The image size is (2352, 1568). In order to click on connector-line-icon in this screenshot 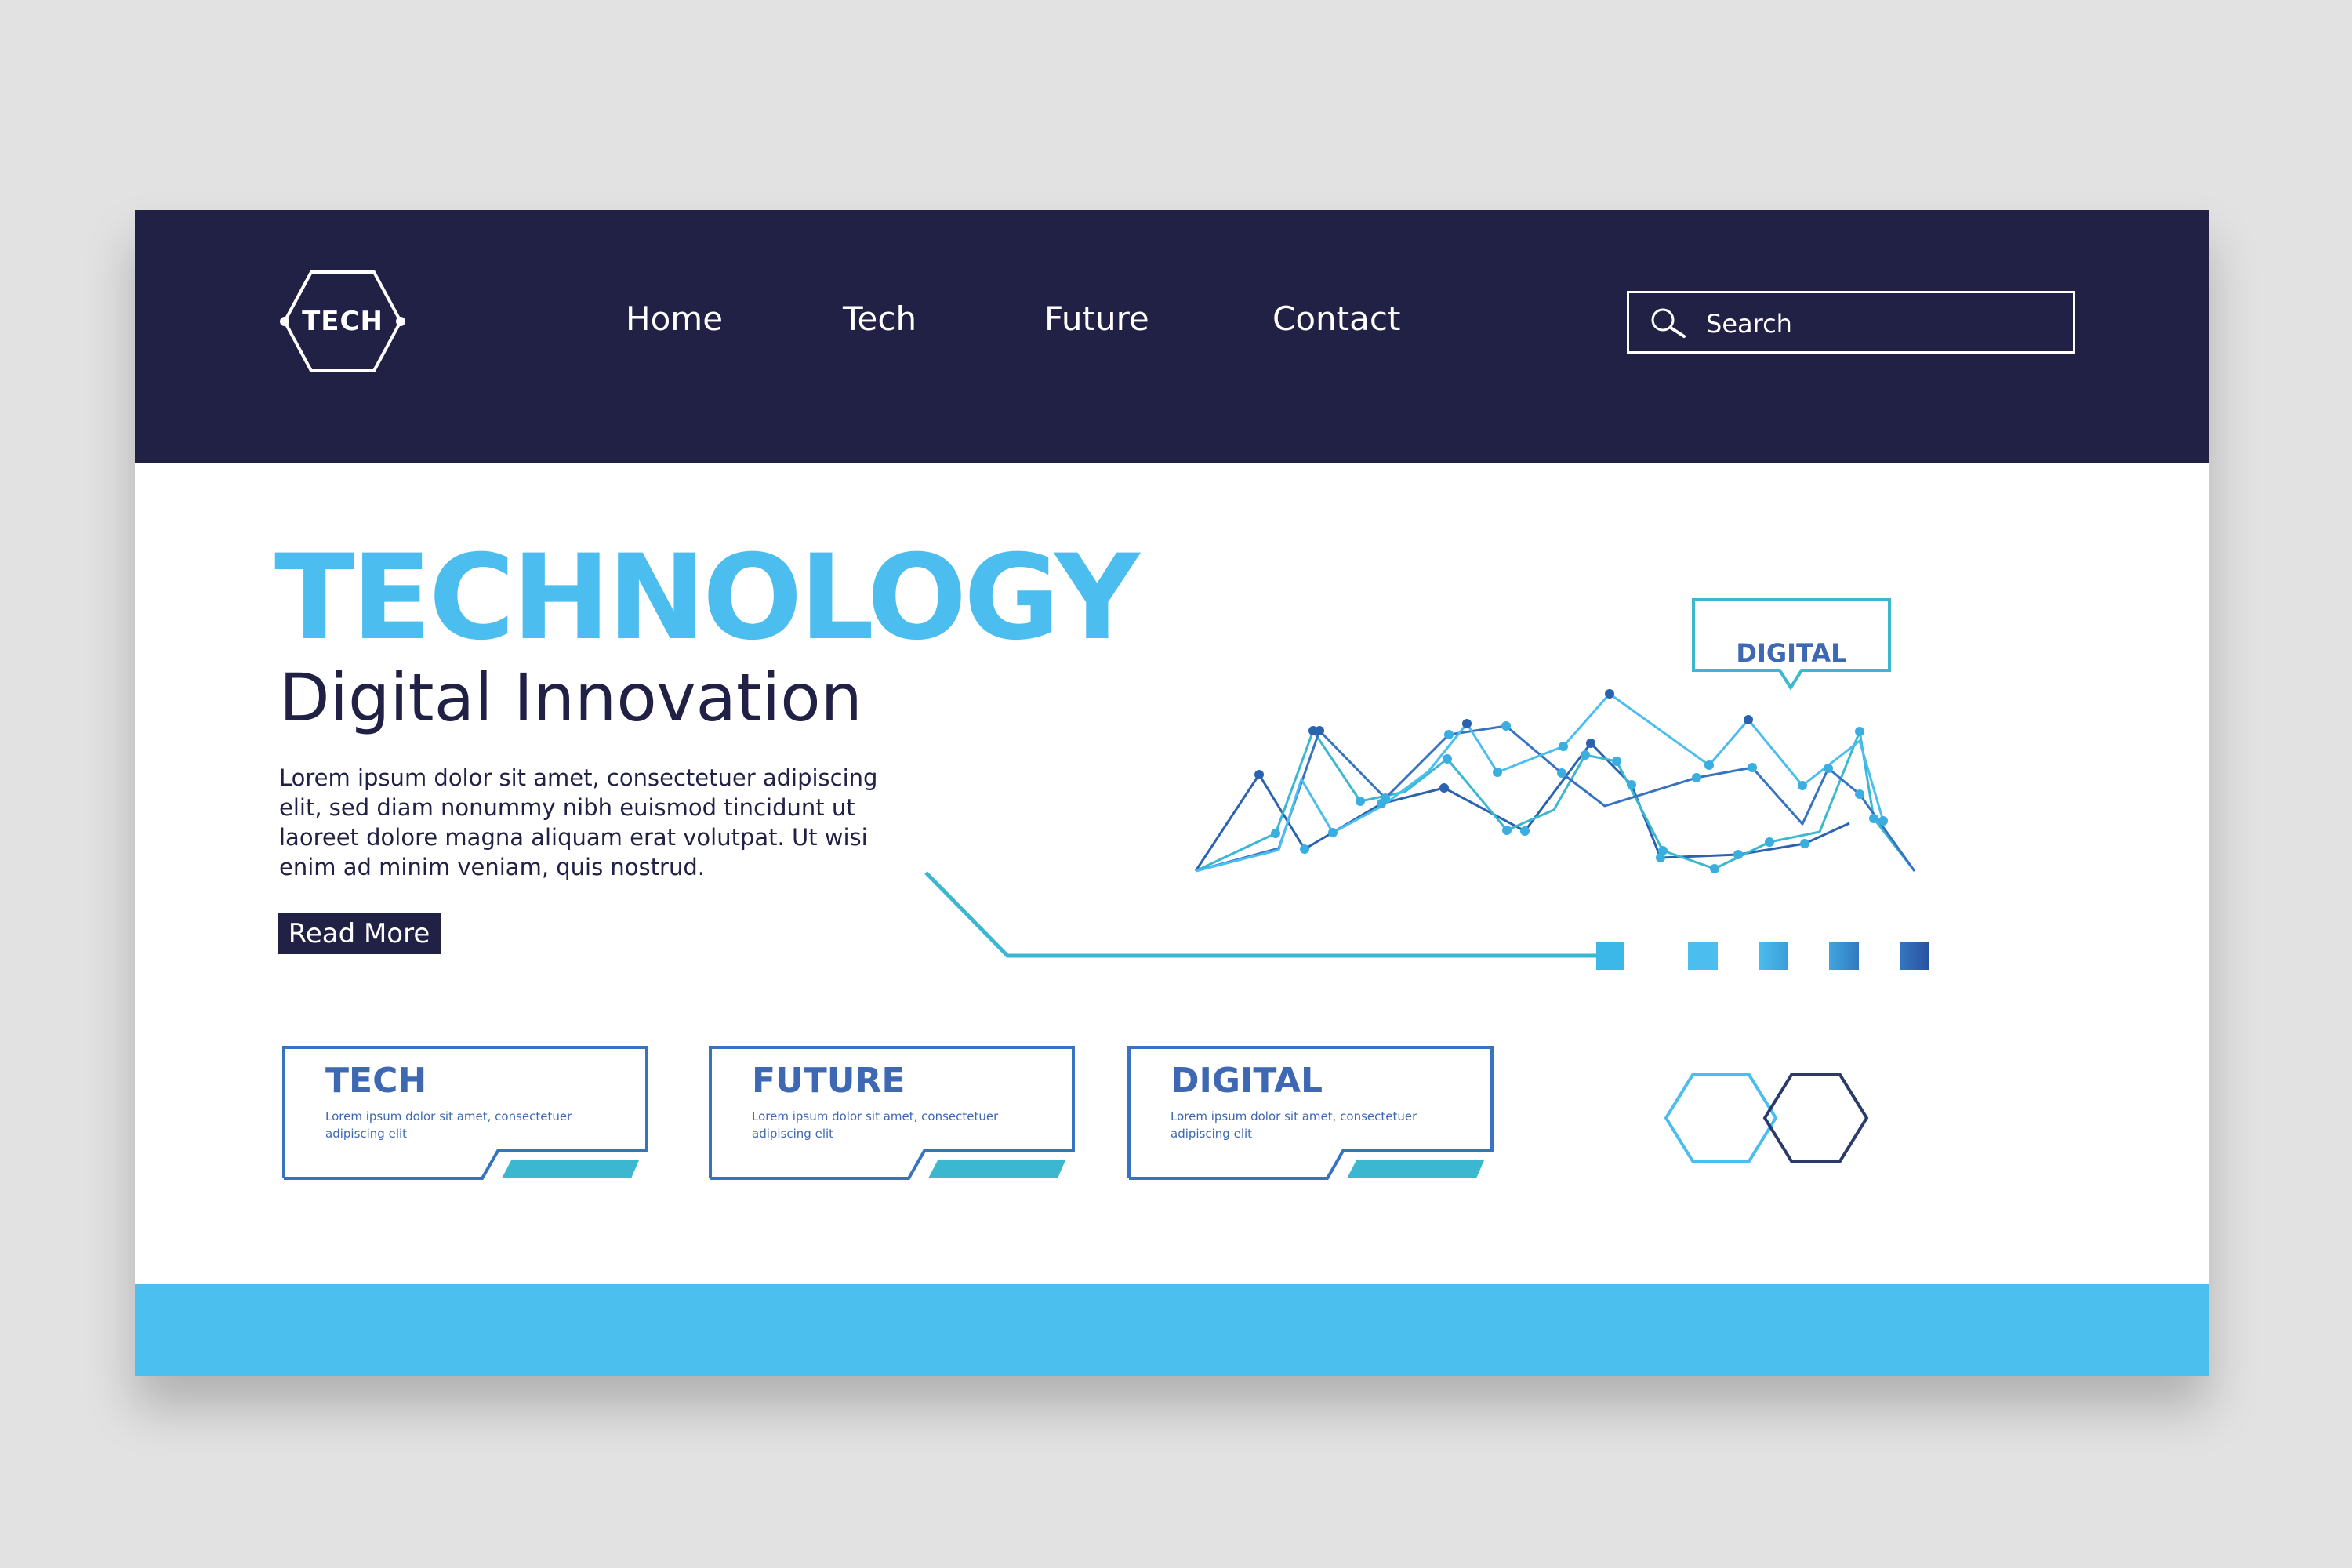, I will do `click(1262, 914)`.